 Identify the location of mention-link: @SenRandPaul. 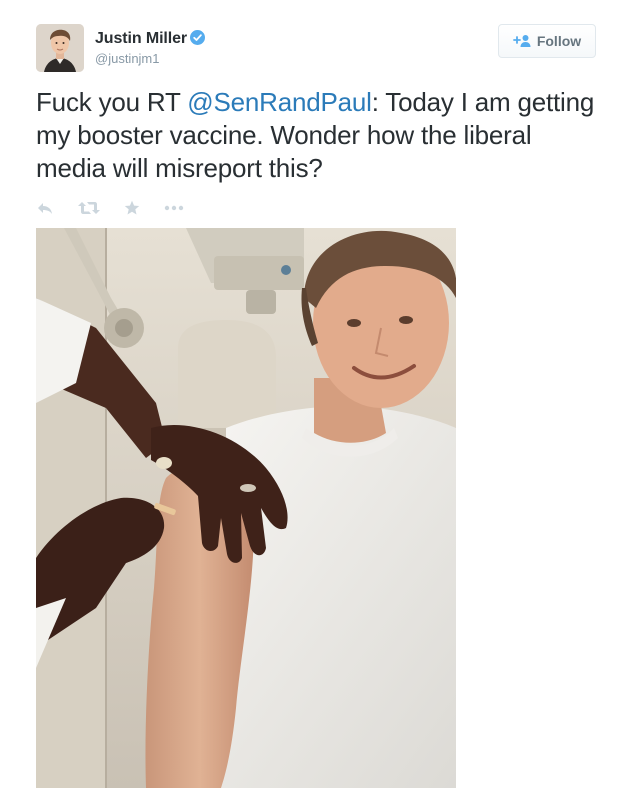
(279, 102).